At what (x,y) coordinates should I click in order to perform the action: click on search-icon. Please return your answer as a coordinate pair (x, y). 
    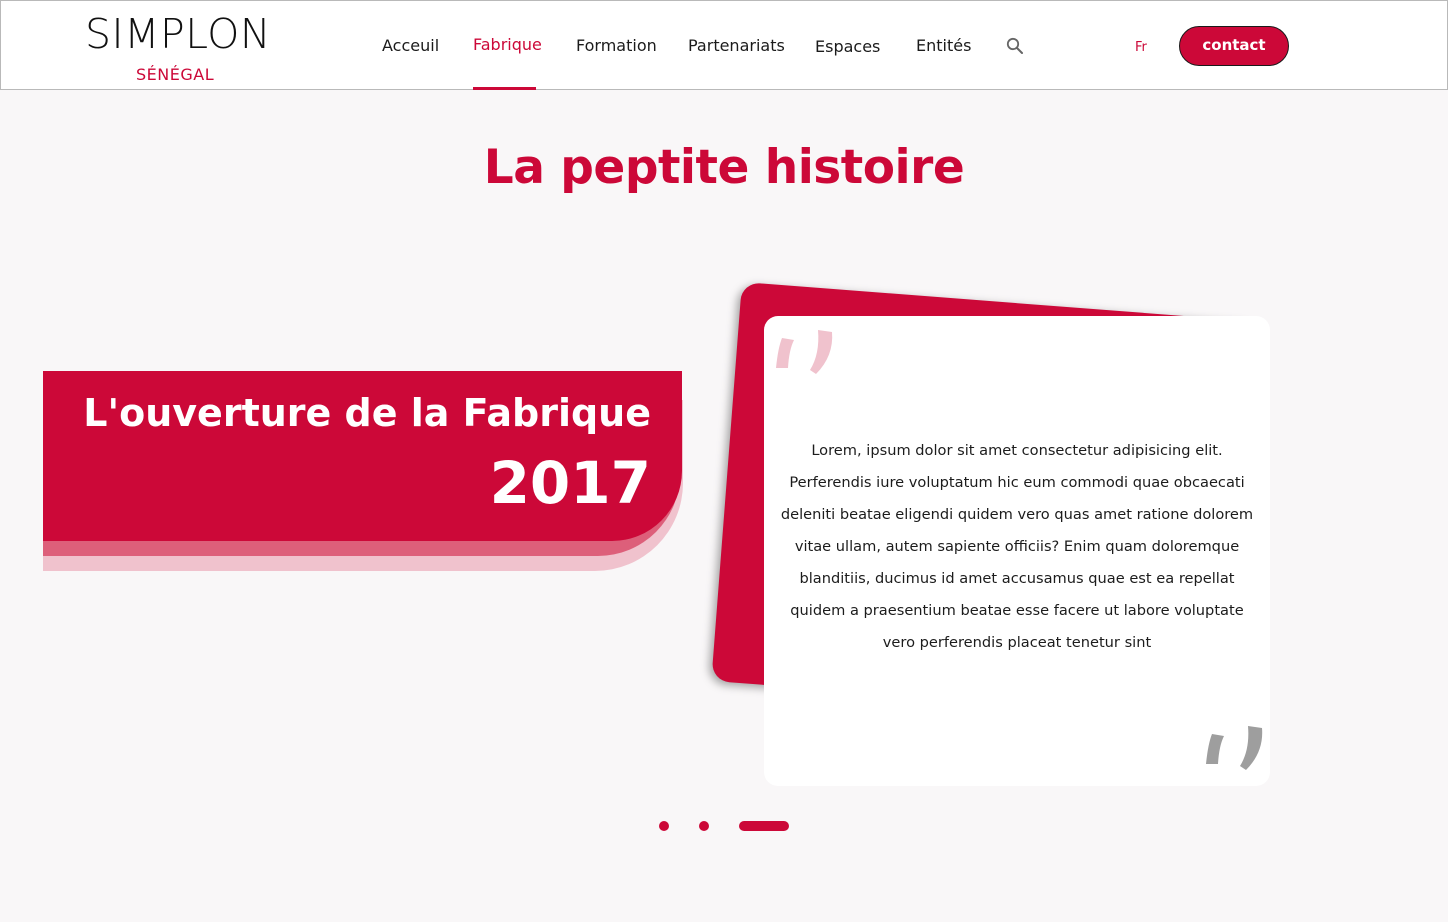
    Looking at the image, I should click on (1015, 46).